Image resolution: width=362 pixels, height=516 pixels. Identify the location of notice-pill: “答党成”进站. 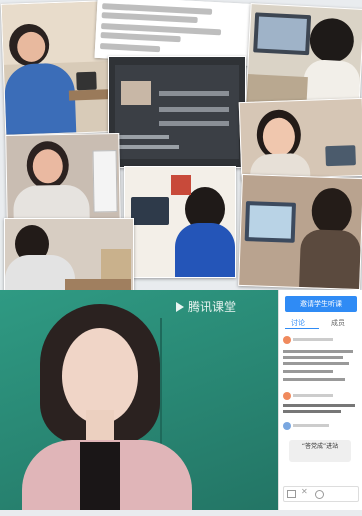
(320, 451).